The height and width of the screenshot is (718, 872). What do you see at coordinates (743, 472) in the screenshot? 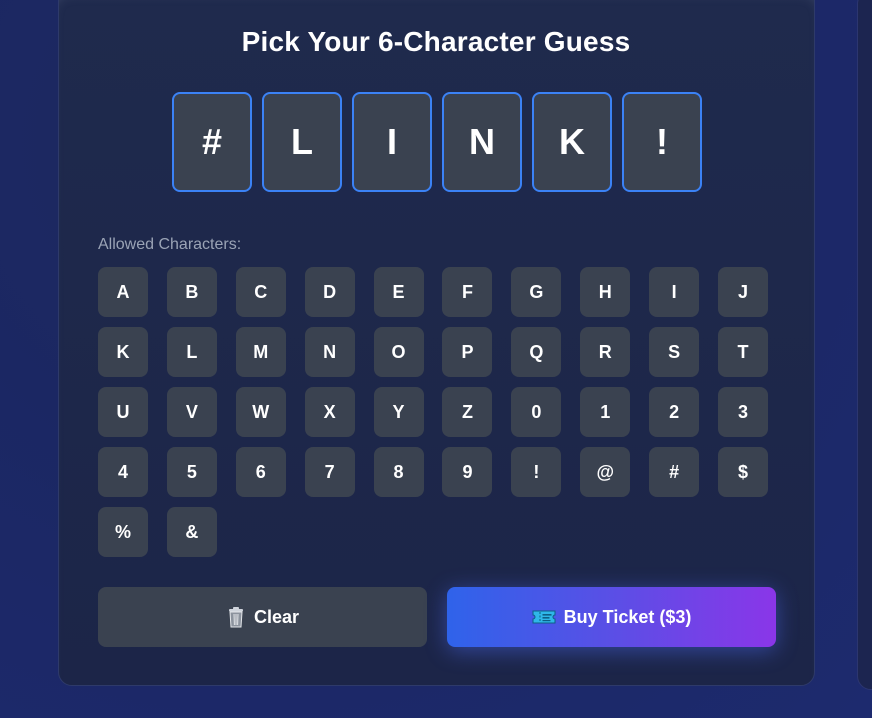
I see `character-key: $` at bounding box center [743, 472].